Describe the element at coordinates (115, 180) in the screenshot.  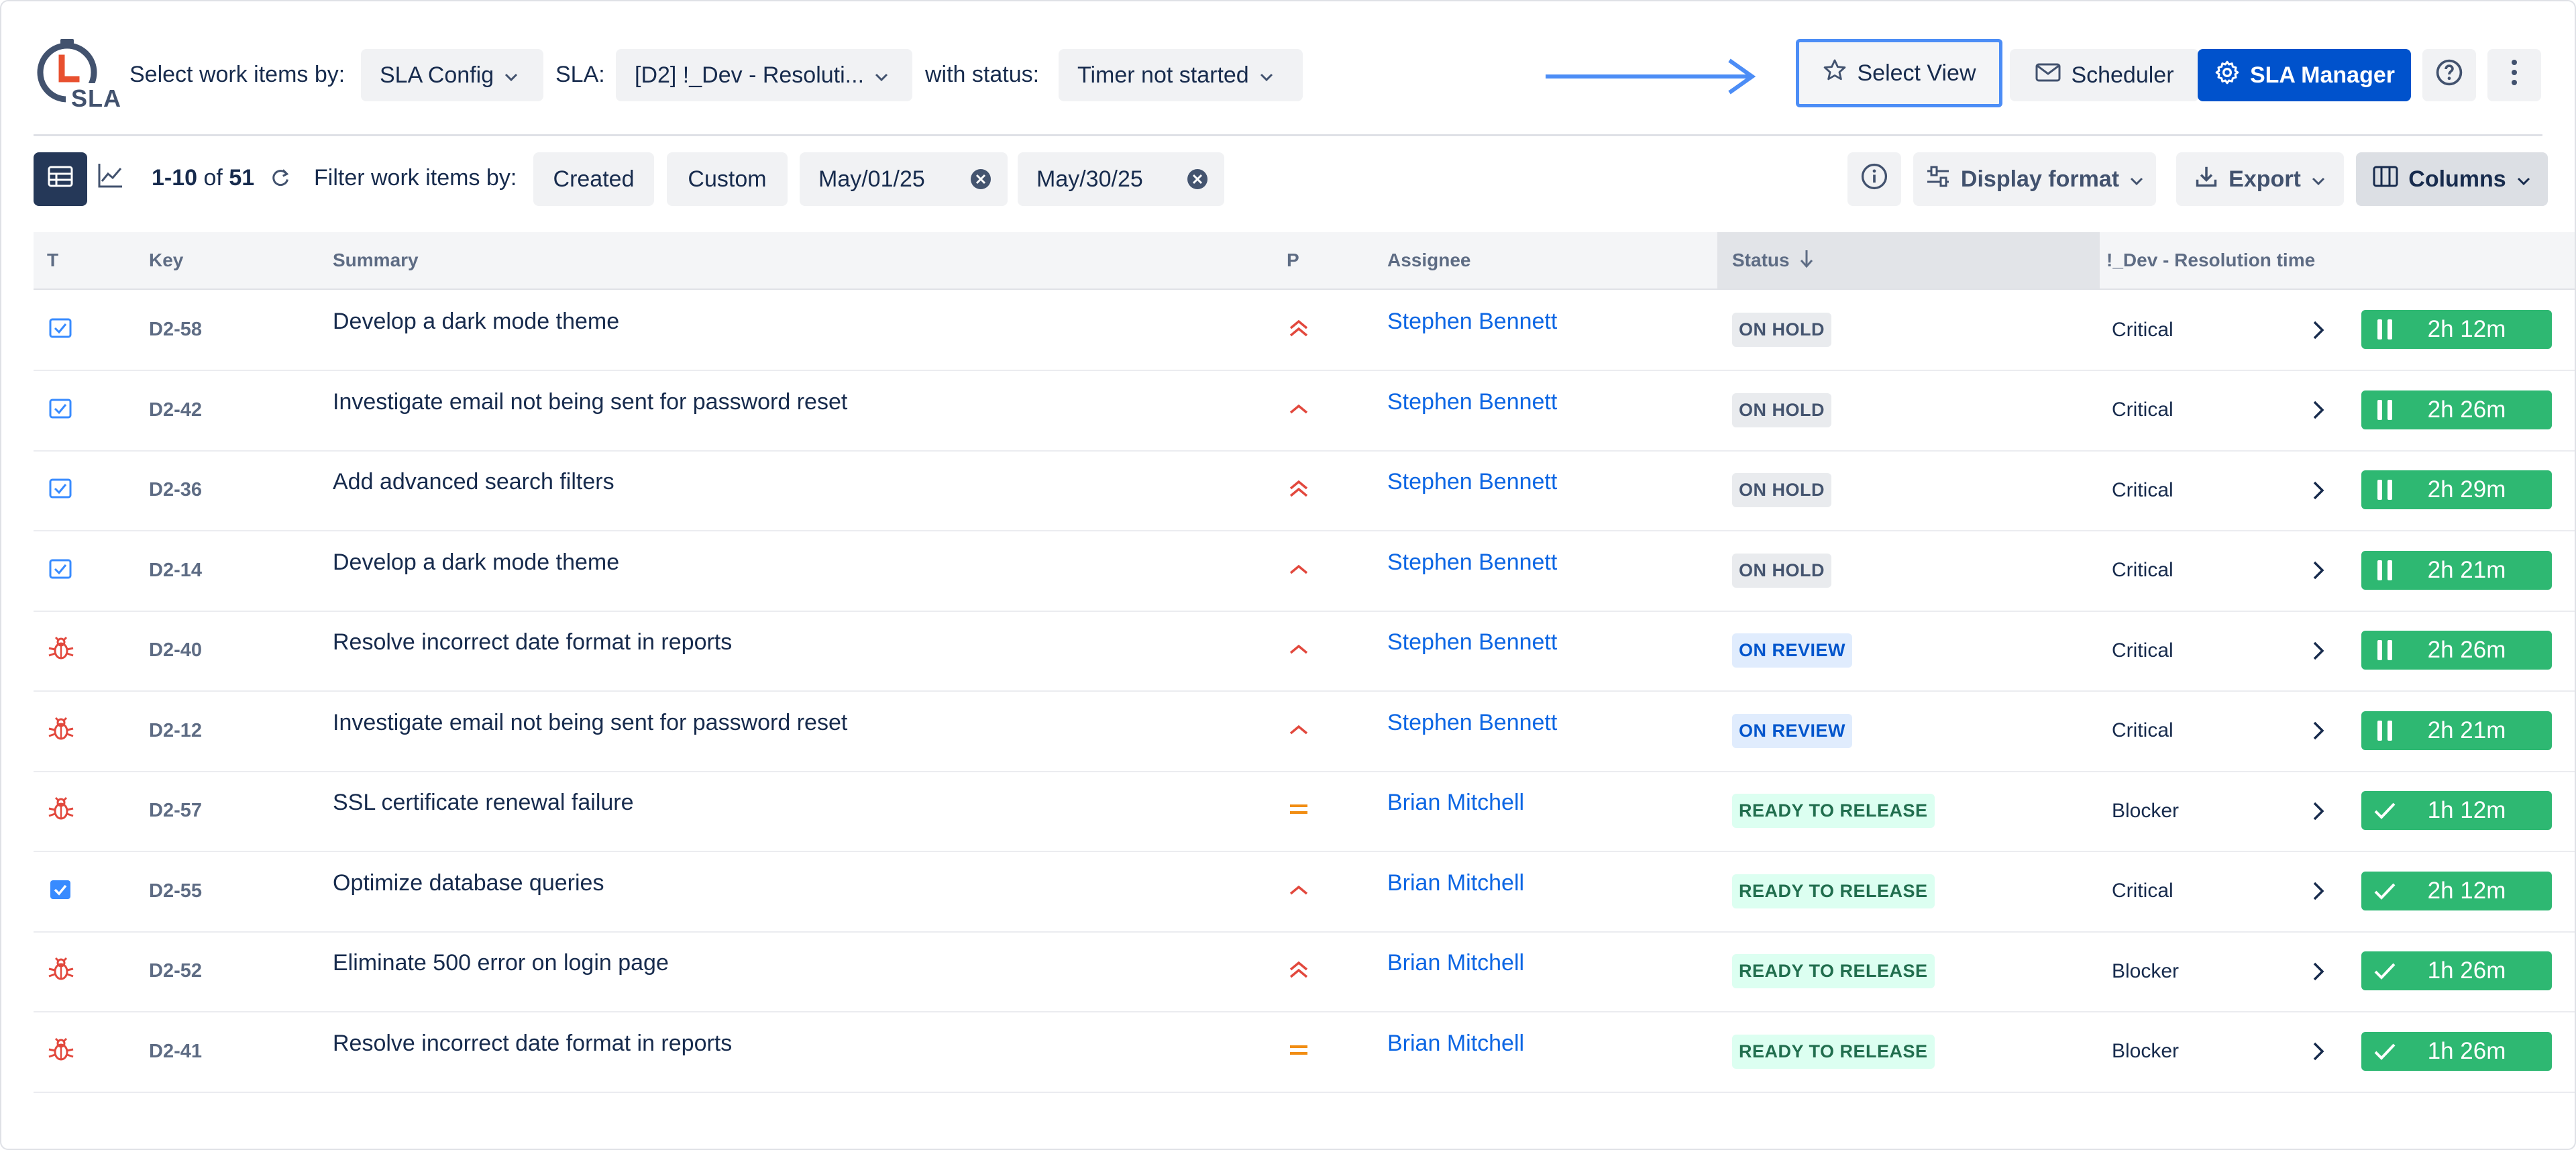
I see `chart-view-toggle` at that location.